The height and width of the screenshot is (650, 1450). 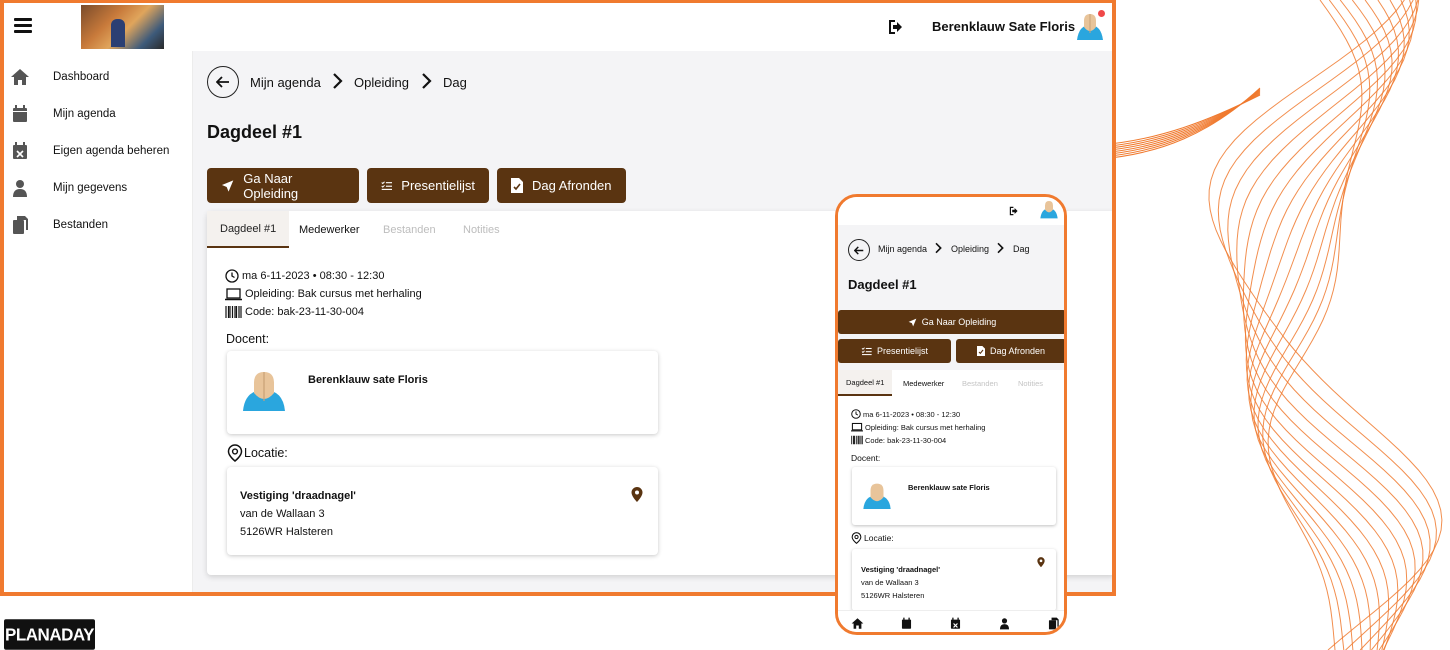 I want to click on sidebar-item-label: Bestanden, so click(x=80, y=225).